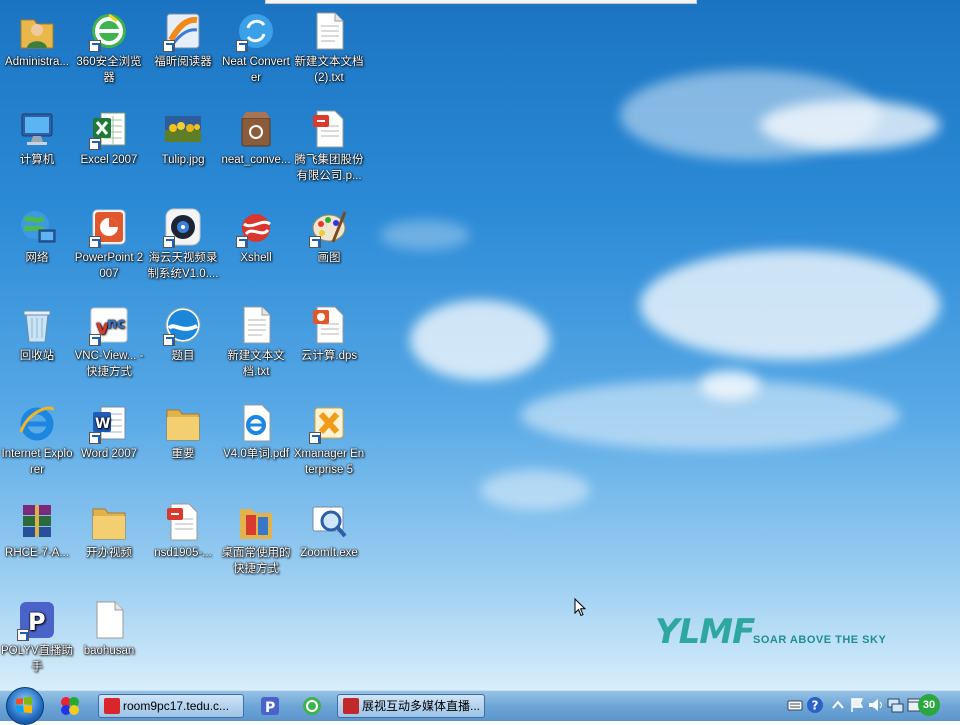  Describe the element at coordinates (109, 528) in the screenshot. I see `desktop-icon: 开办视频` at that location.